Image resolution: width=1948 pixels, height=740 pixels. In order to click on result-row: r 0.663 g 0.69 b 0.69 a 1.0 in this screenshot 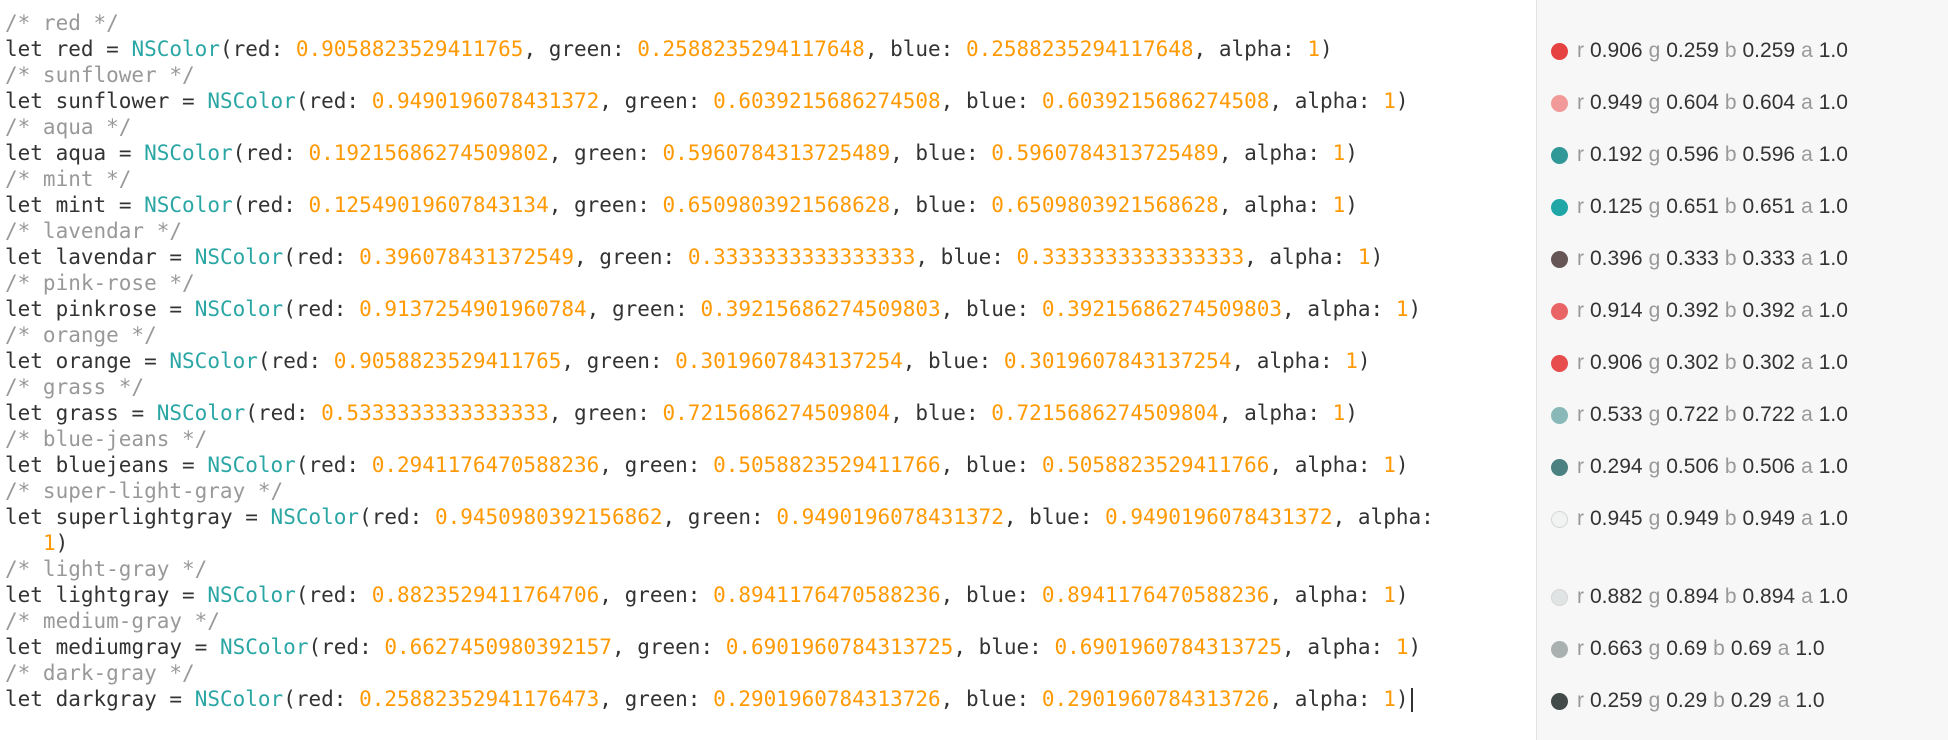, I will do `click(1691, 649)`.